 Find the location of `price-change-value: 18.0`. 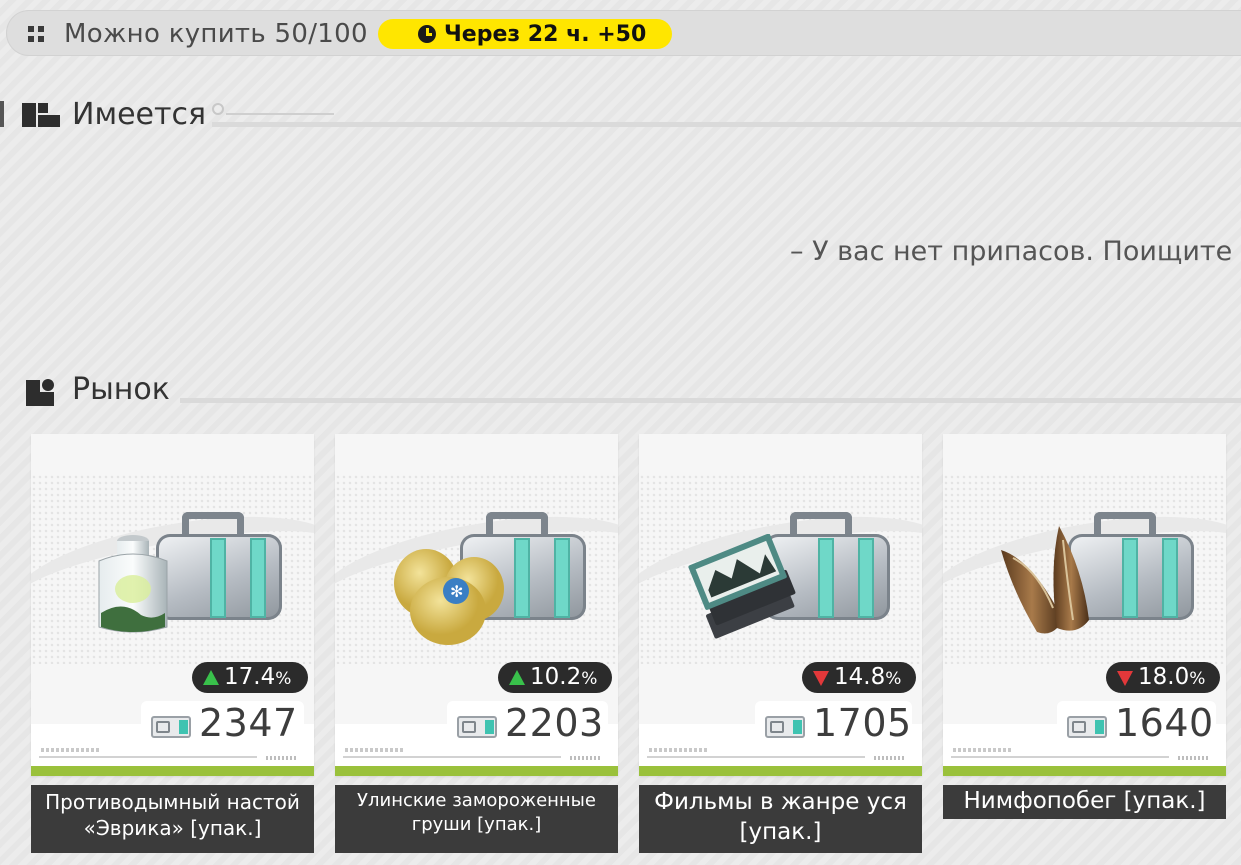

price-change-value: 18.0 is located at coordinates (1164, 677).